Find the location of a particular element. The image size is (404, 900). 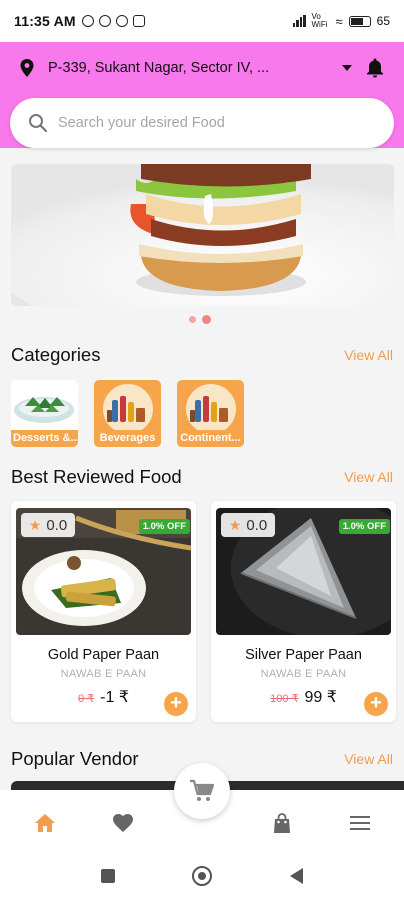

status-time: 11:35 AM is located at coordinates (45, 21).